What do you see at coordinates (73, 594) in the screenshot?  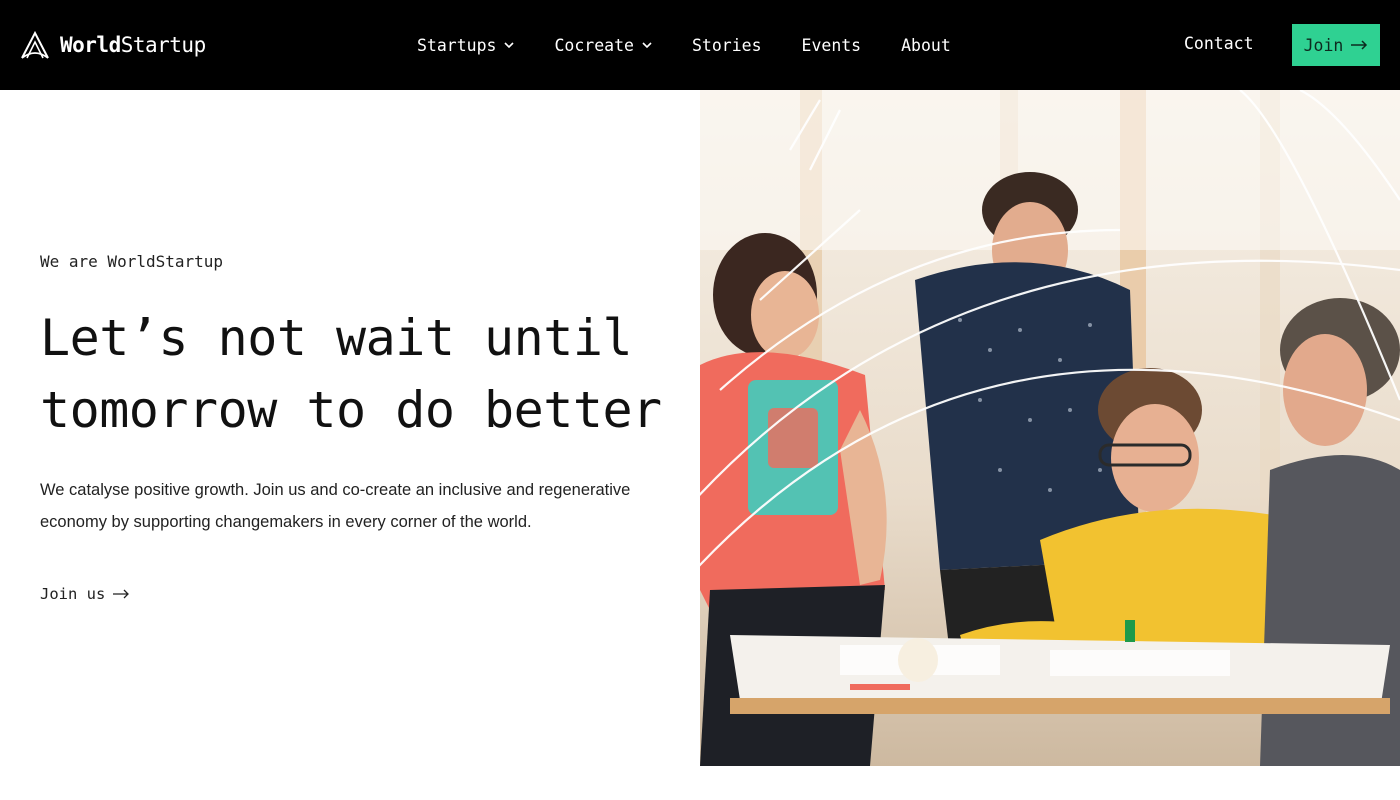 I see `join-us-label: Join us` at bounding box center [73, 594].